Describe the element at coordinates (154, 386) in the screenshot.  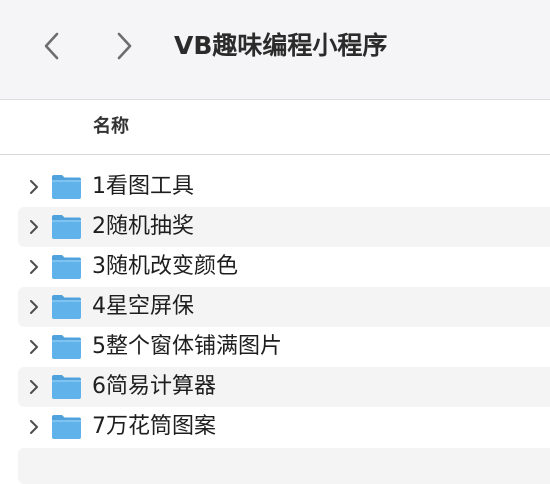
I see `folder-name: 6简易计算器` at that location.